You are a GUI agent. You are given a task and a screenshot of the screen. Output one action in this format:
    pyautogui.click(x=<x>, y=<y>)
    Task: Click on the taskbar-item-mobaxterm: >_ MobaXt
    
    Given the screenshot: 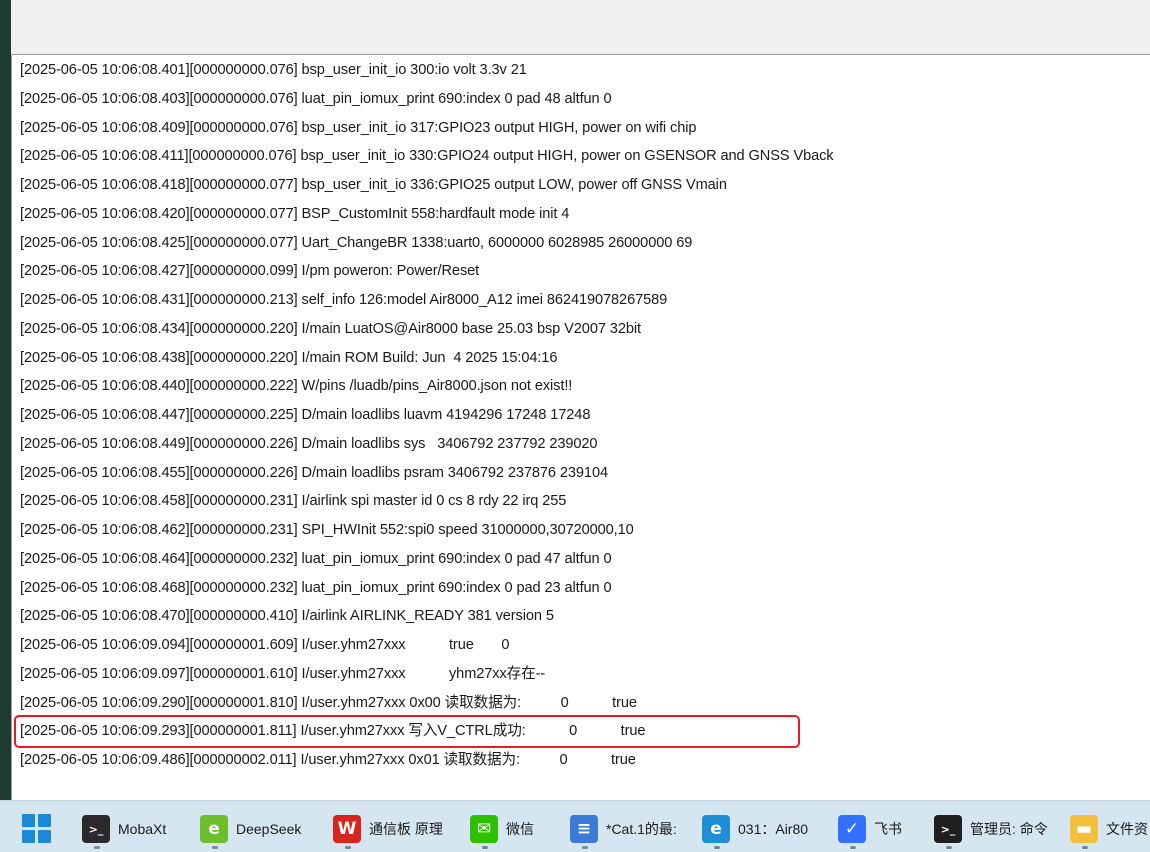 What is the action you would take?
    pyautogui.click(x=124, y=829)
    